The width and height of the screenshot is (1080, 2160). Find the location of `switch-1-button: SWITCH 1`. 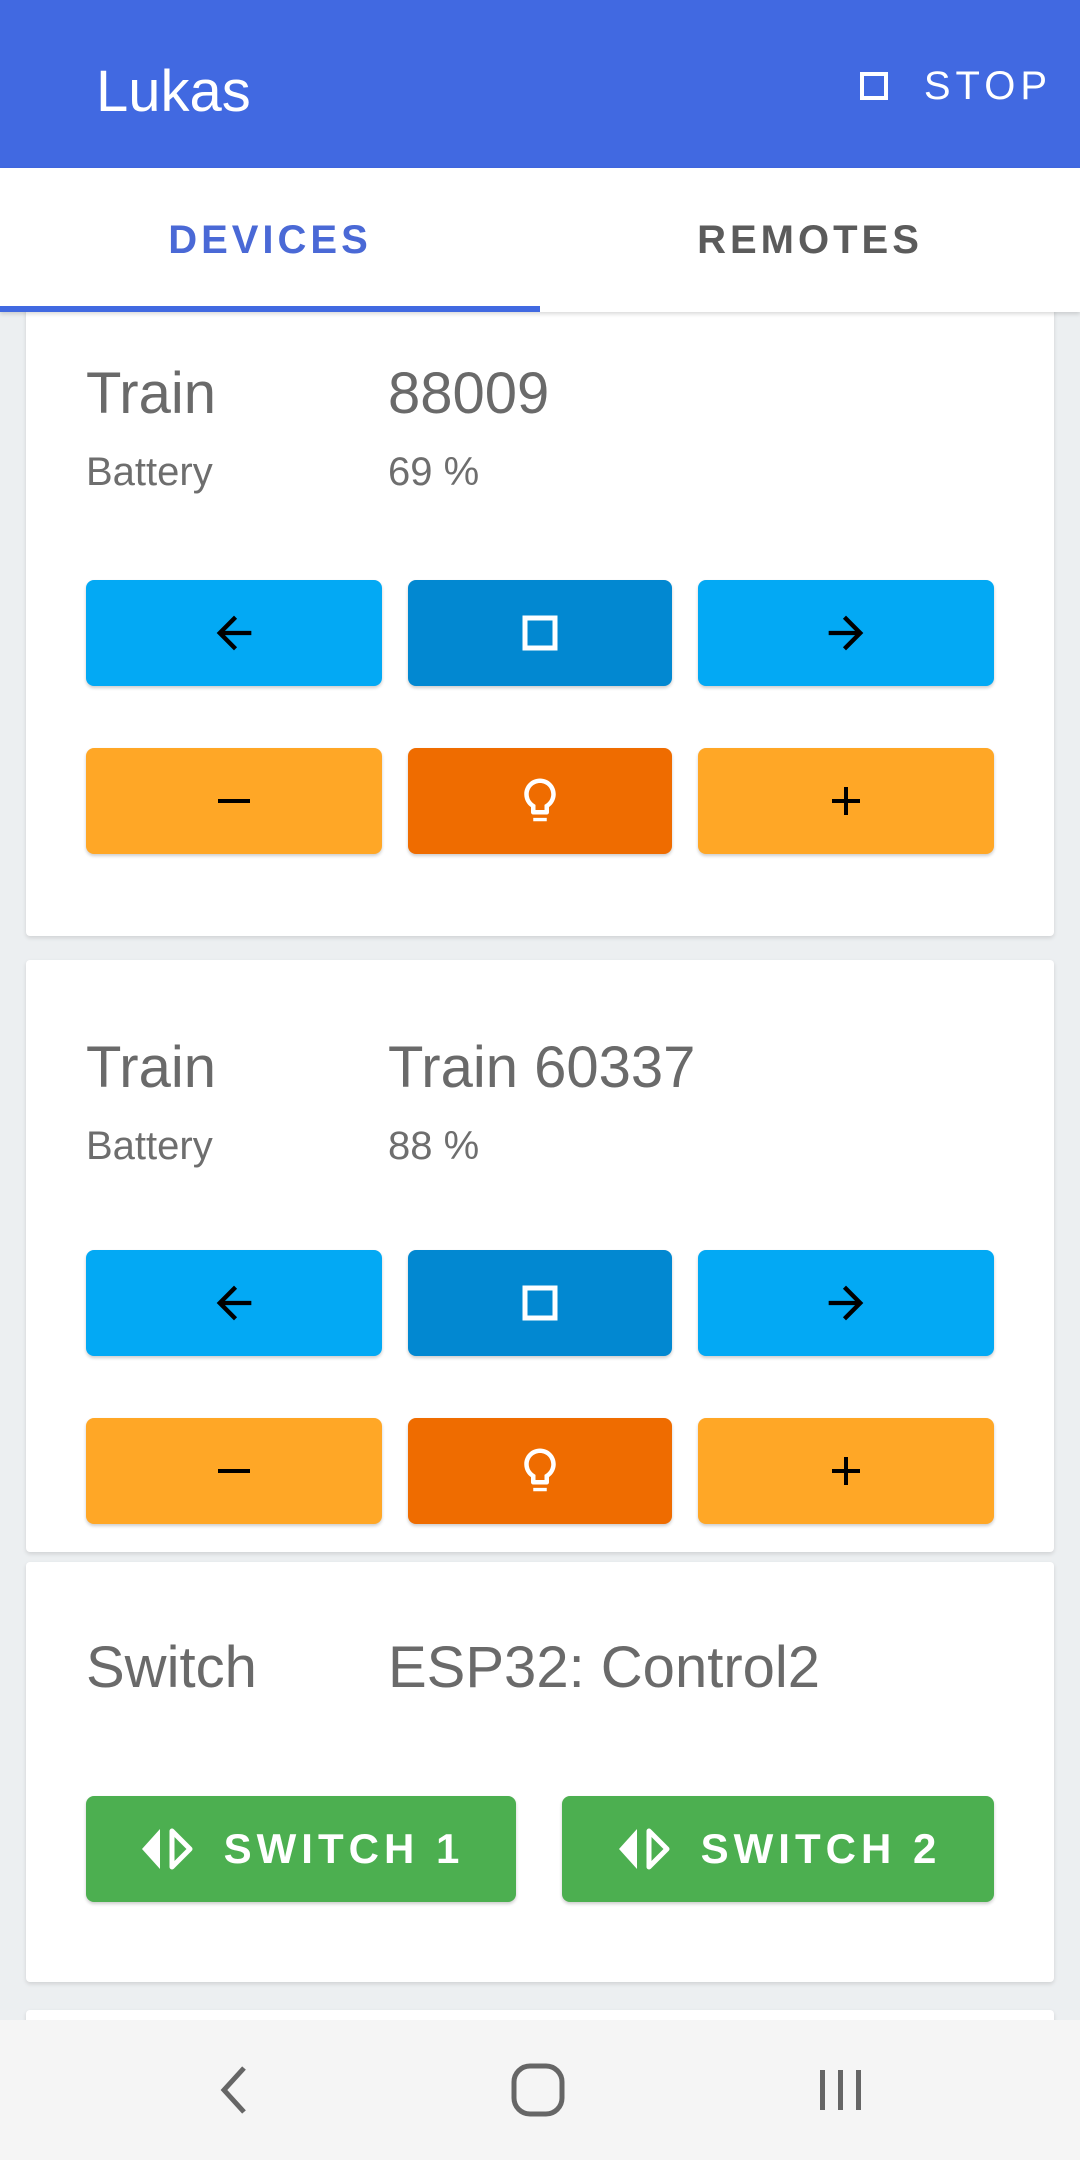

switch-1-button: SWITCH 1 is located at coordinates (301, 1849).